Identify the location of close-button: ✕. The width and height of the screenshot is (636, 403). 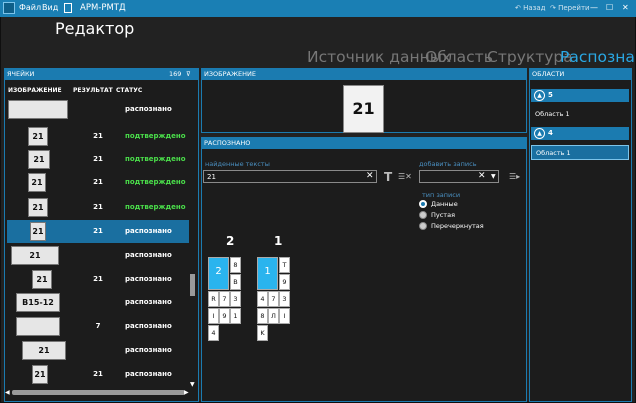
(625, 7).